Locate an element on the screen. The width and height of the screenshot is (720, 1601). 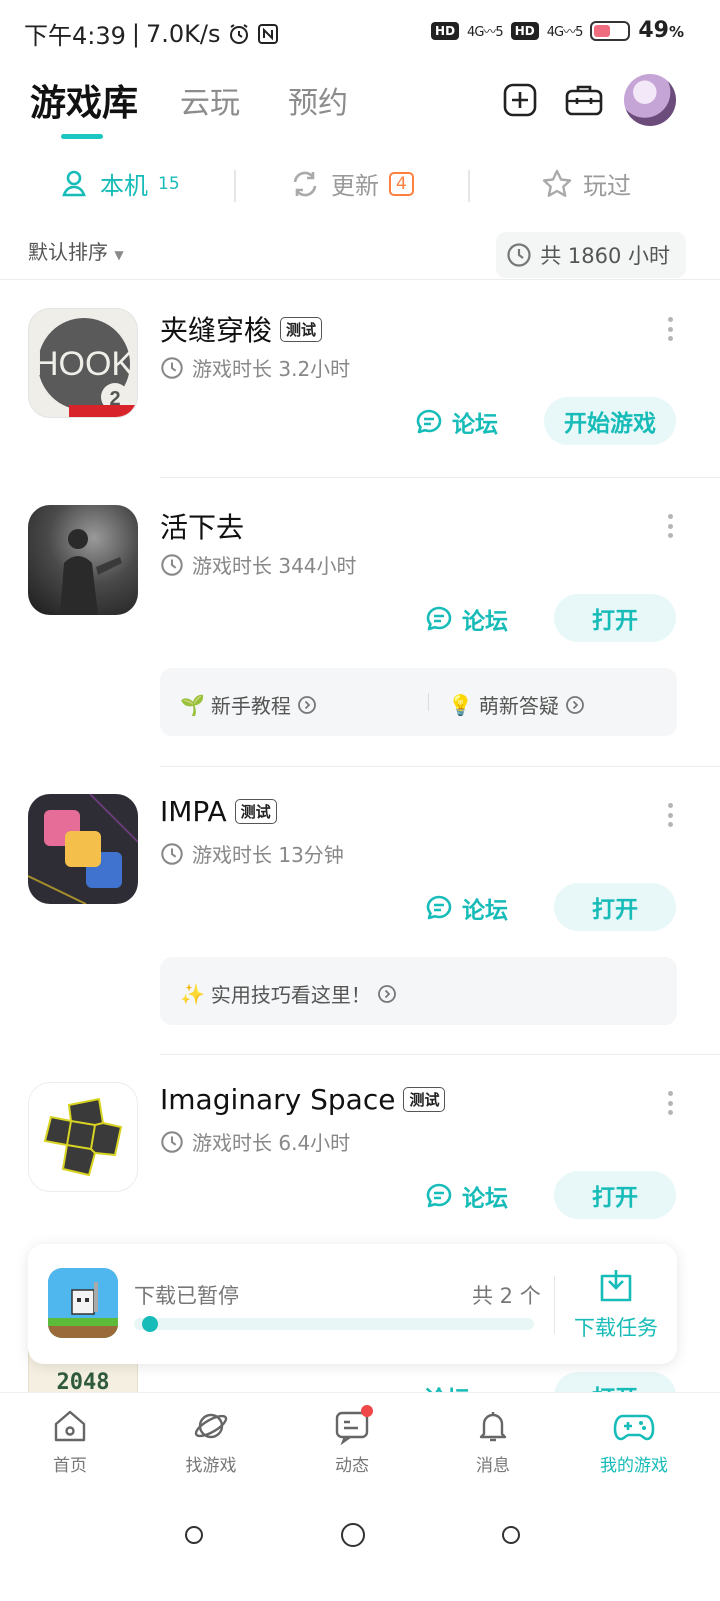
subtabs: 本机 15 更新 4 玩过 is located at coordinates (360, 185).